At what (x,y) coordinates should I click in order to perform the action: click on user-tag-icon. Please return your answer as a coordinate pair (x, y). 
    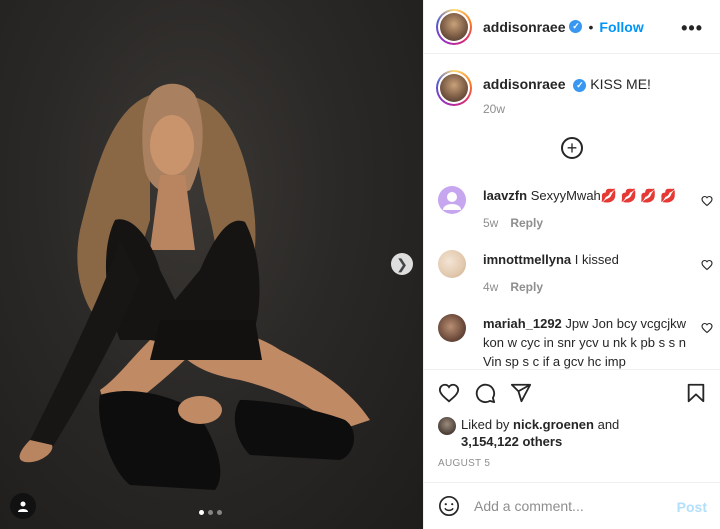
    Looking at the image, I should click on (23, 506).